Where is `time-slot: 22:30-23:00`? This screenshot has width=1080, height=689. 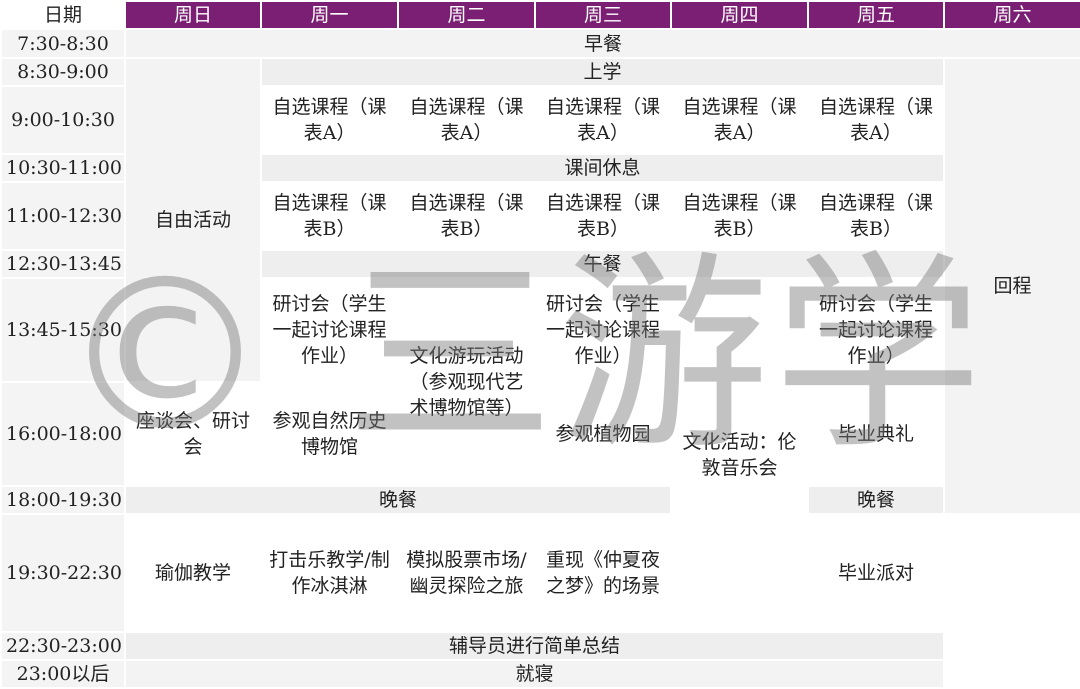 time-slot: 22:30-23:00 is located at coordinates (63, 646).